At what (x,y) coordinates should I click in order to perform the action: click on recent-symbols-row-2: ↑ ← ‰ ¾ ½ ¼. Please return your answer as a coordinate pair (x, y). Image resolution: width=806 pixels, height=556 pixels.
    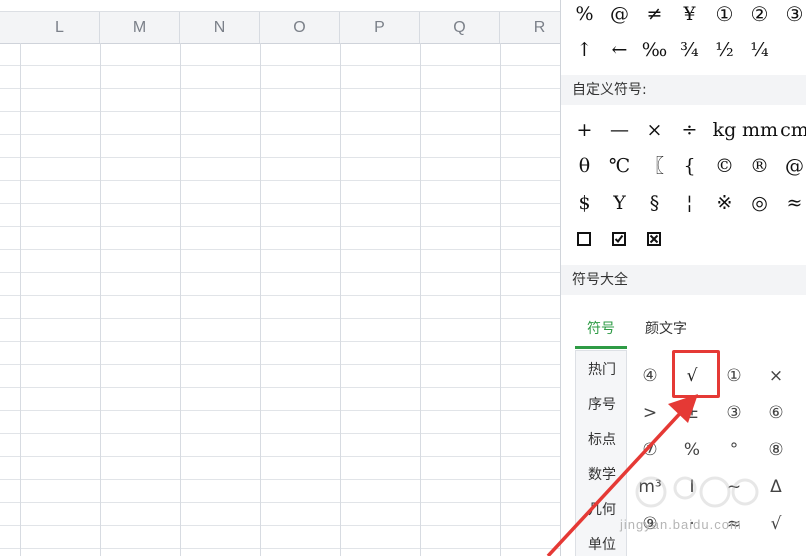
    Looking at the image, I should click on (683, 50).